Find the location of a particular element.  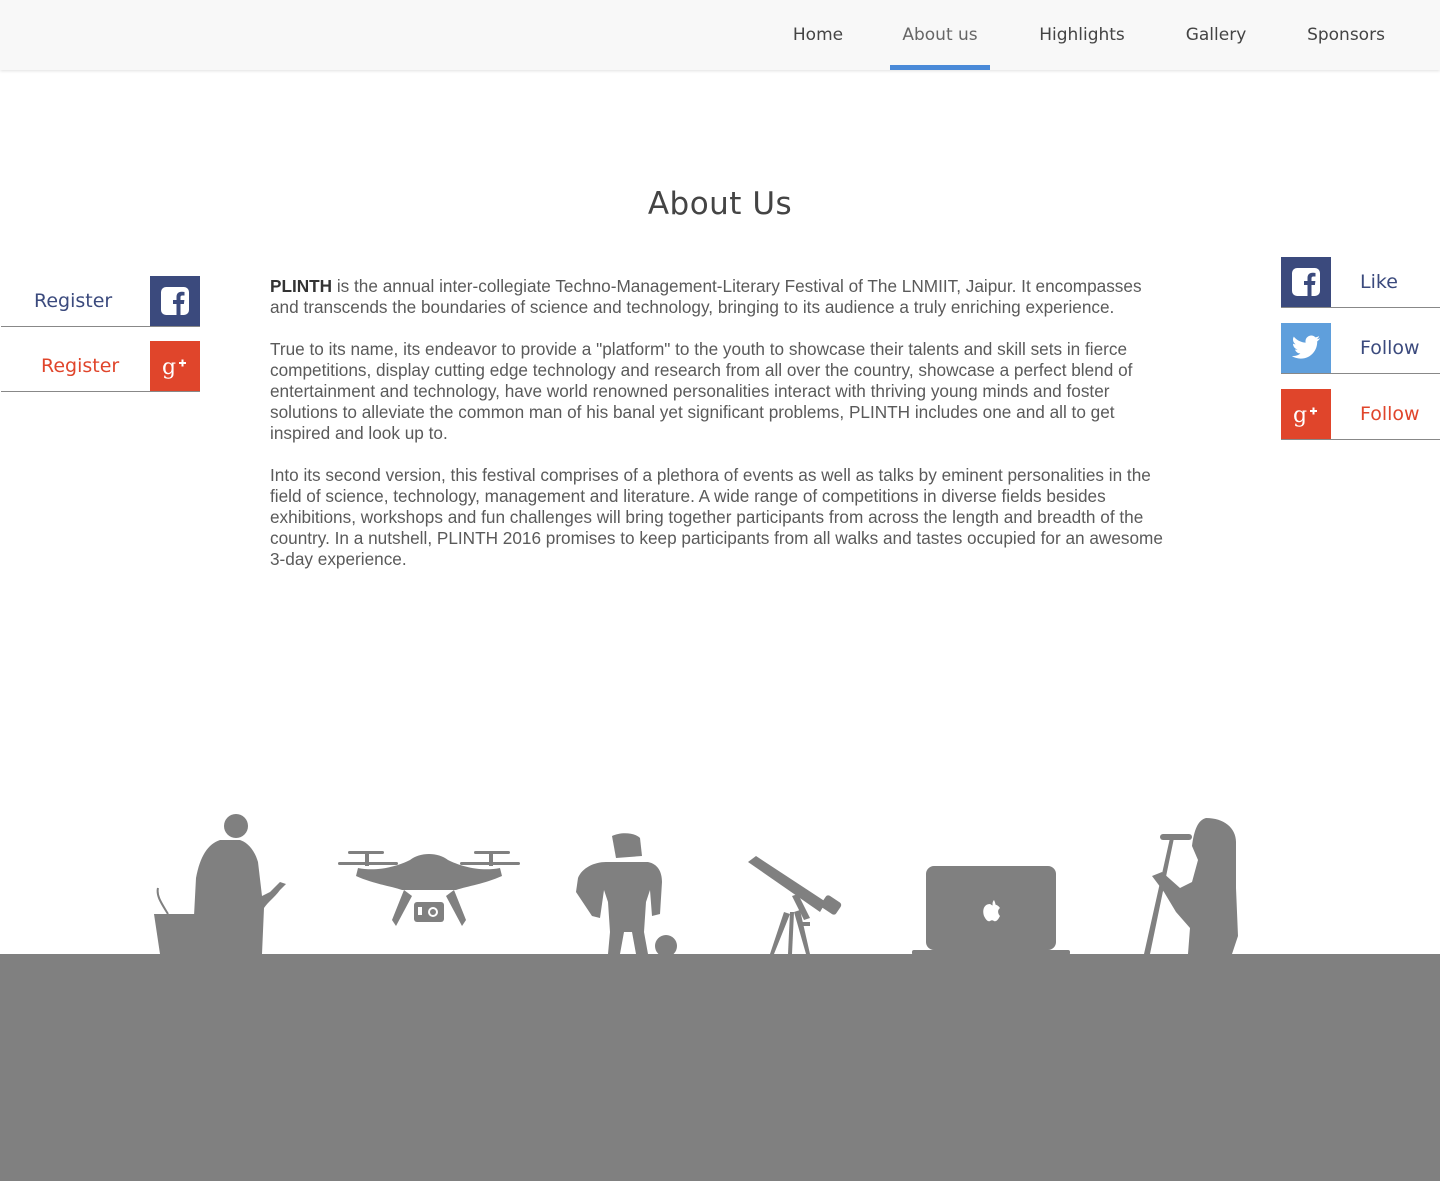

facebook-register-button: Register is located at coordinates (100, 301).